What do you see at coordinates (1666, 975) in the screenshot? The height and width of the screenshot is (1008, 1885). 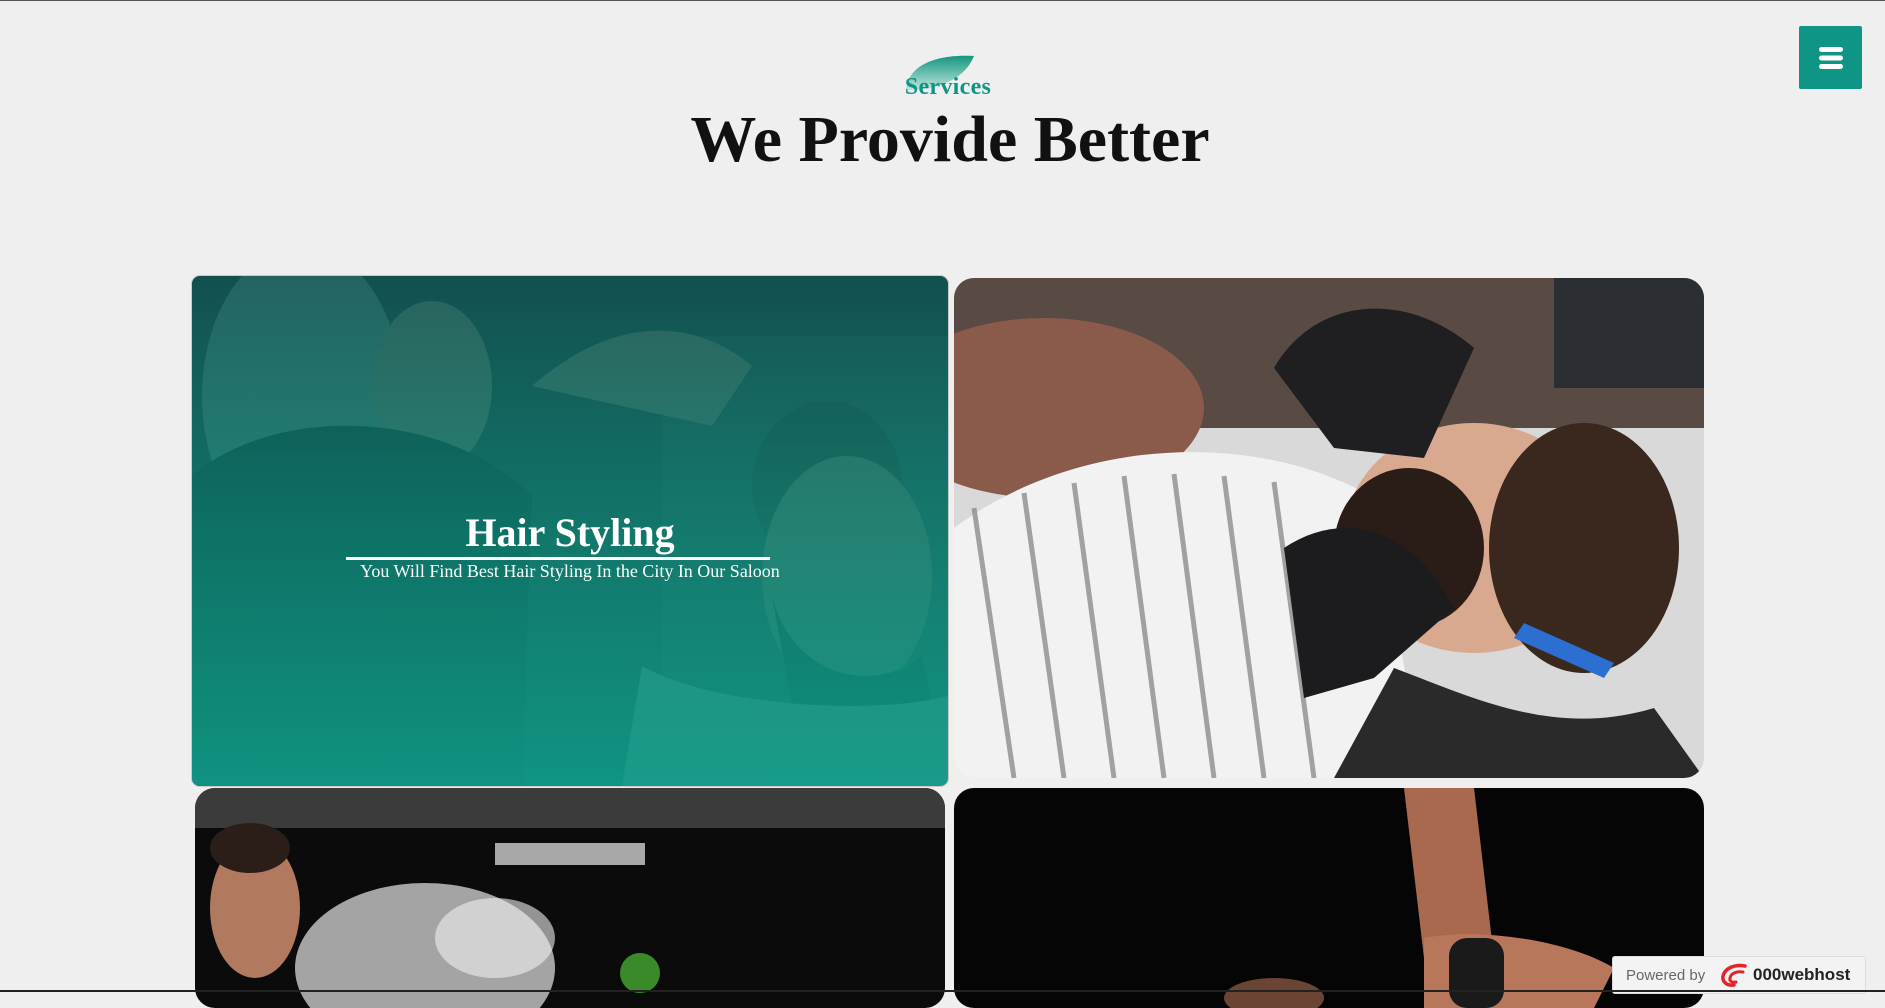 I see `powered-by-label: Powered by` at bounding box center [1666, 975].